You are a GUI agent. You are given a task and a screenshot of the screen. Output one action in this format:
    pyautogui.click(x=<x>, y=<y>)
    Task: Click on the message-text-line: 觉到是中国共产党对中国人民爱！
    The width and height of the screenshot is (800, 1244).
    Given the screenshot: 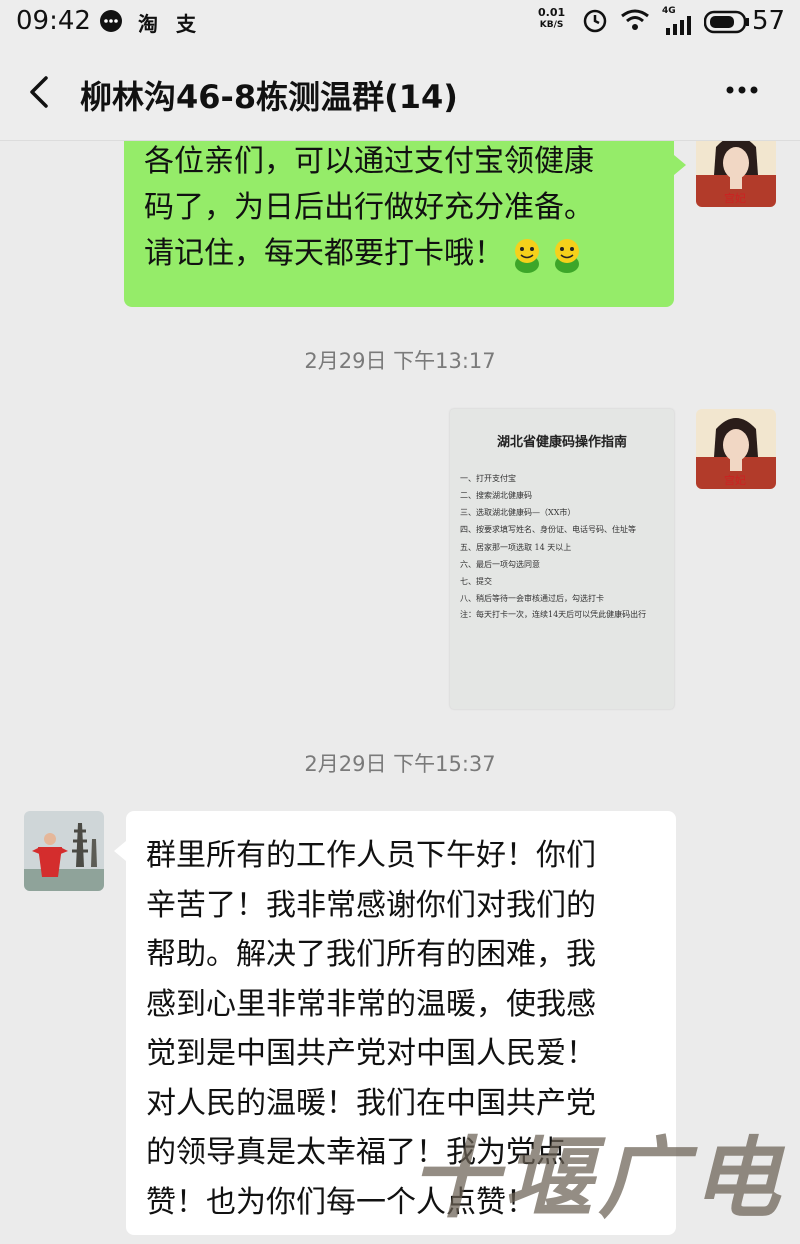 What is the action you would take?
    pyautogui.click(x=371, y=1053)
    